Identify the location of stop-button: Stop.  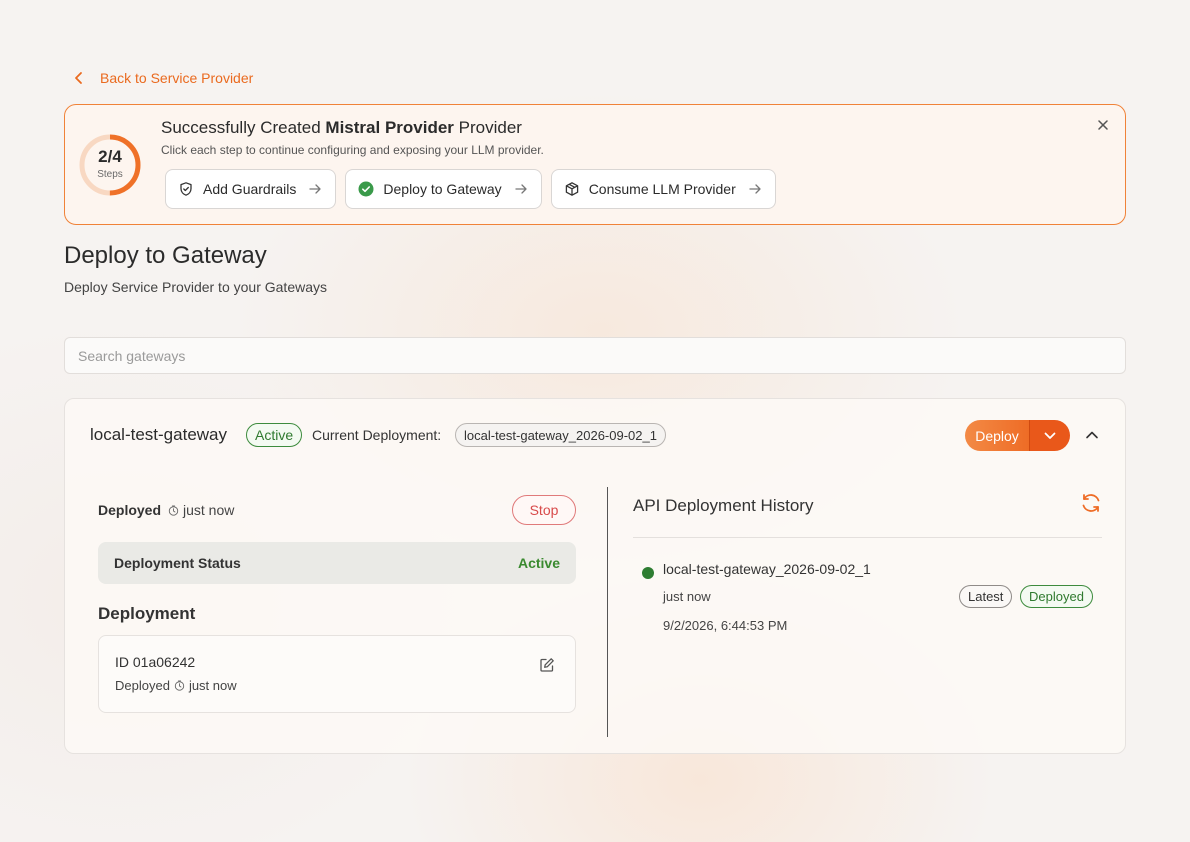
(544, 510).